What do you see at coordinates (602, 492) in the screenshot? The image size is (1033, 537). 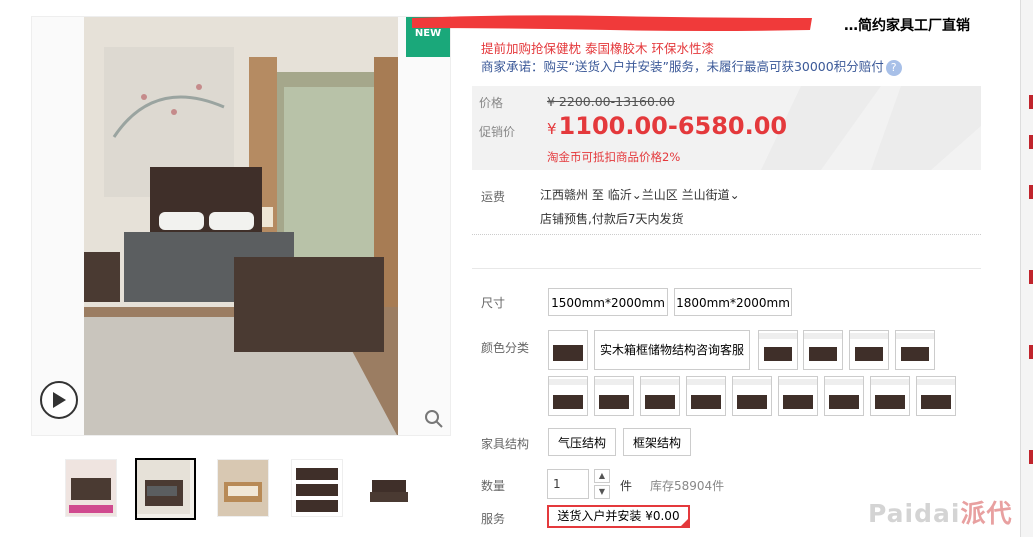 I see `quantity-decrease-button: ▼` at bounding box center [602, 492].